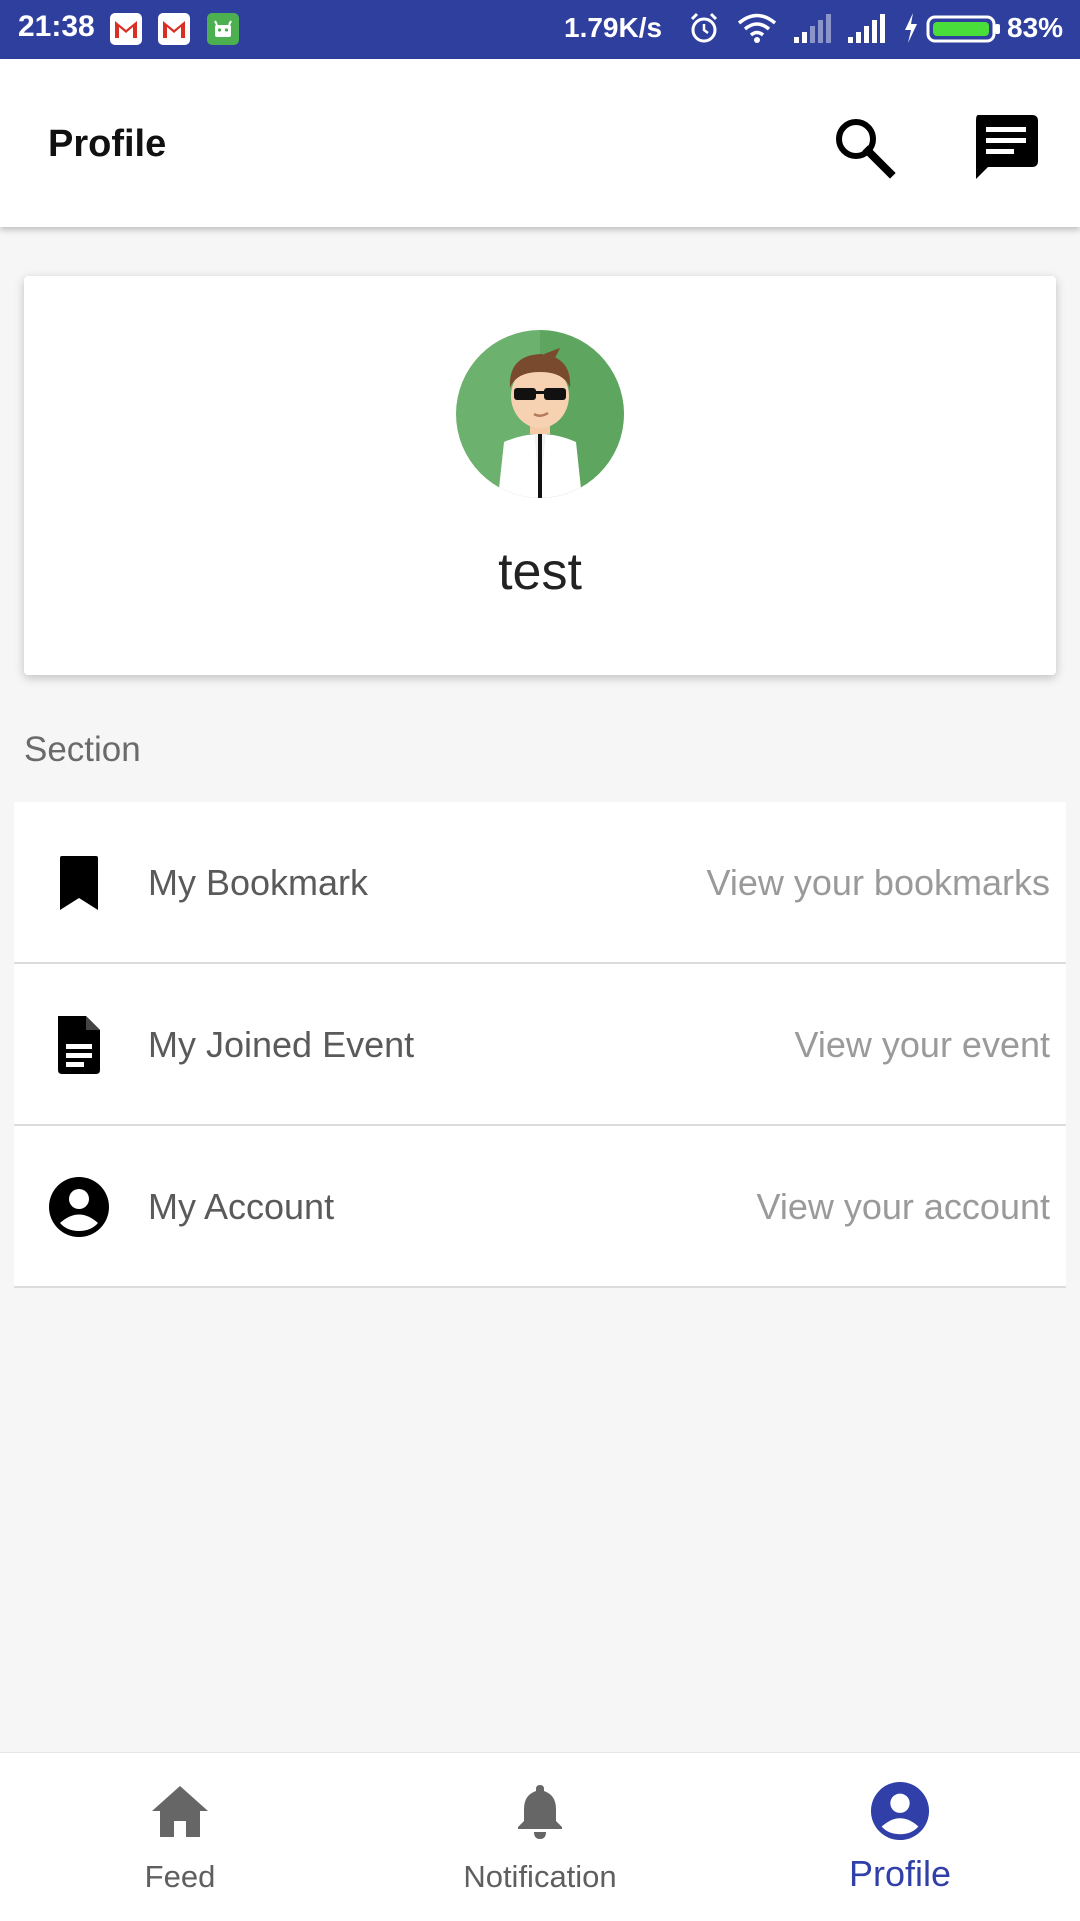  Describe the element at coordinates (79, 883) in the screenshot. I see `bookmark-icon` at that location.